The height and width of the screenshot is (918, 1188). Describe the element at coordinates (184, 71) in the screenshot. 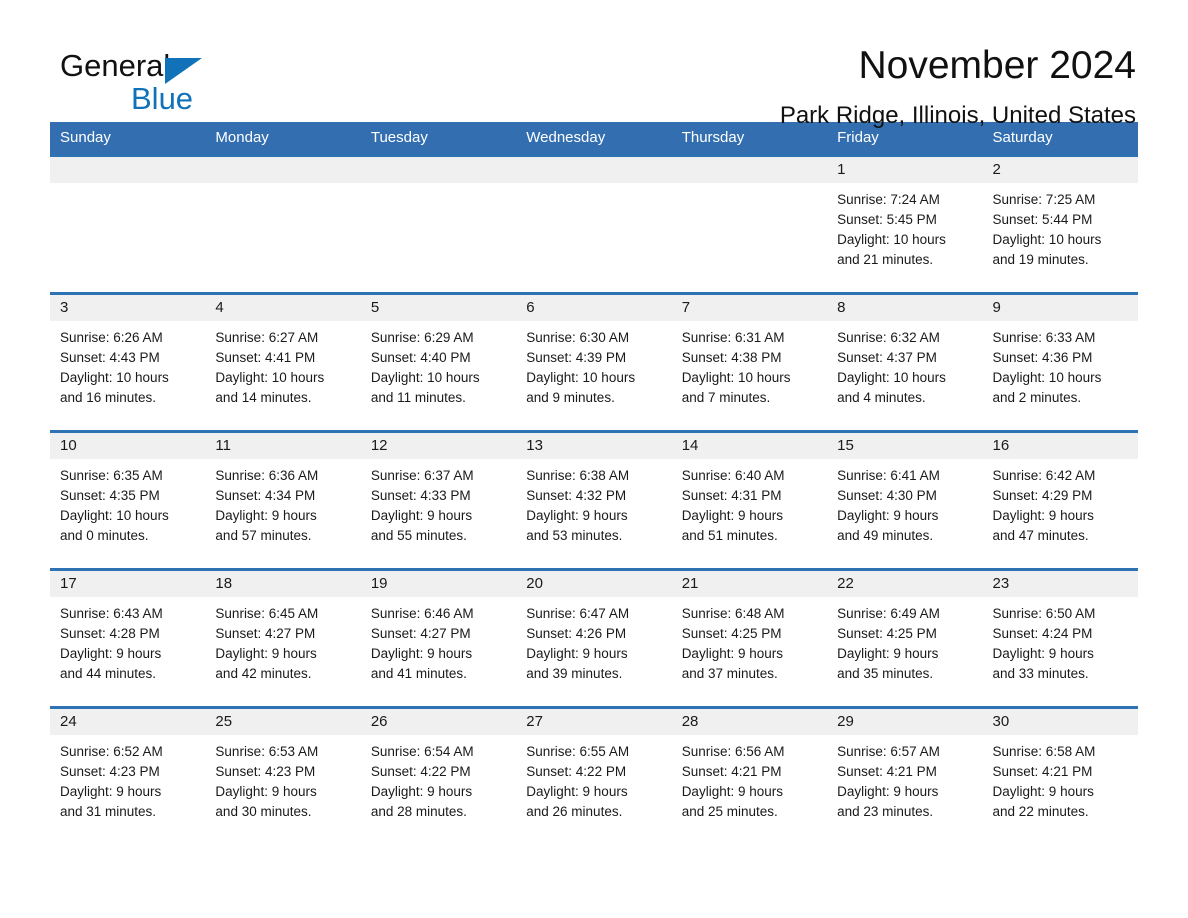

I see `triangle-icon` at that location.